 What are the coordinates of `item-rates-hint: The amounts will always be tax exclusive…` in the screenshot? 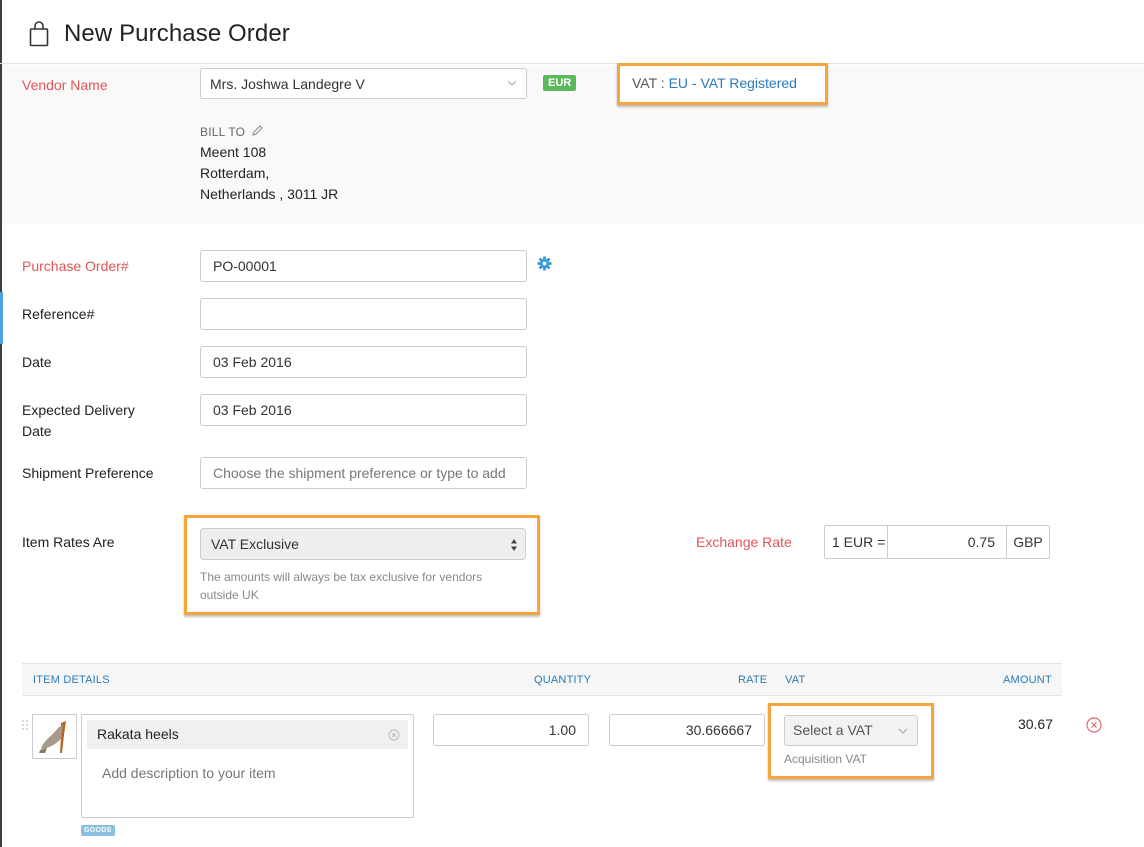 It's located at (341, 586).